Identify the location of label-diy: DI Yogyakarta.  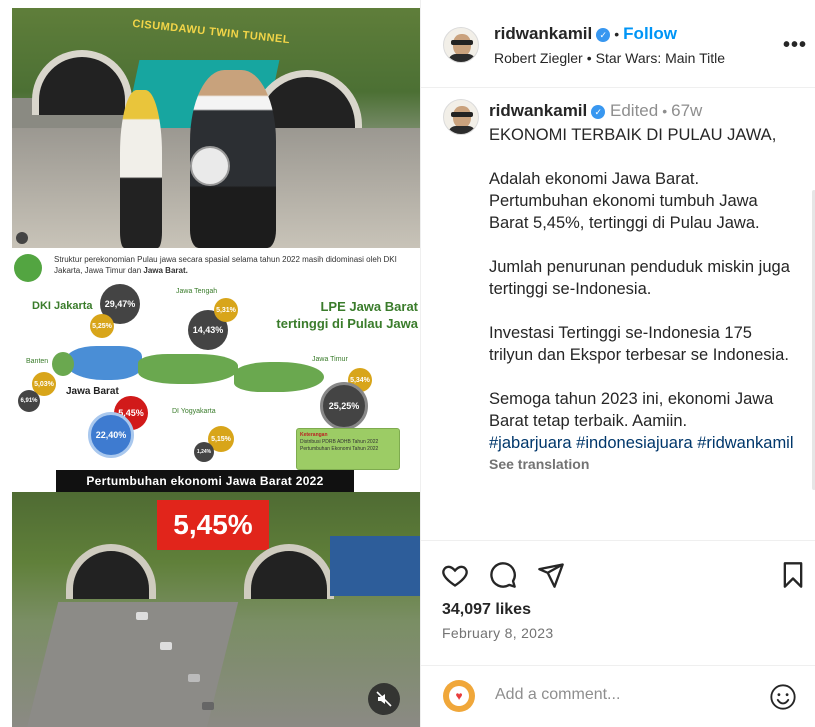
(194, 411).